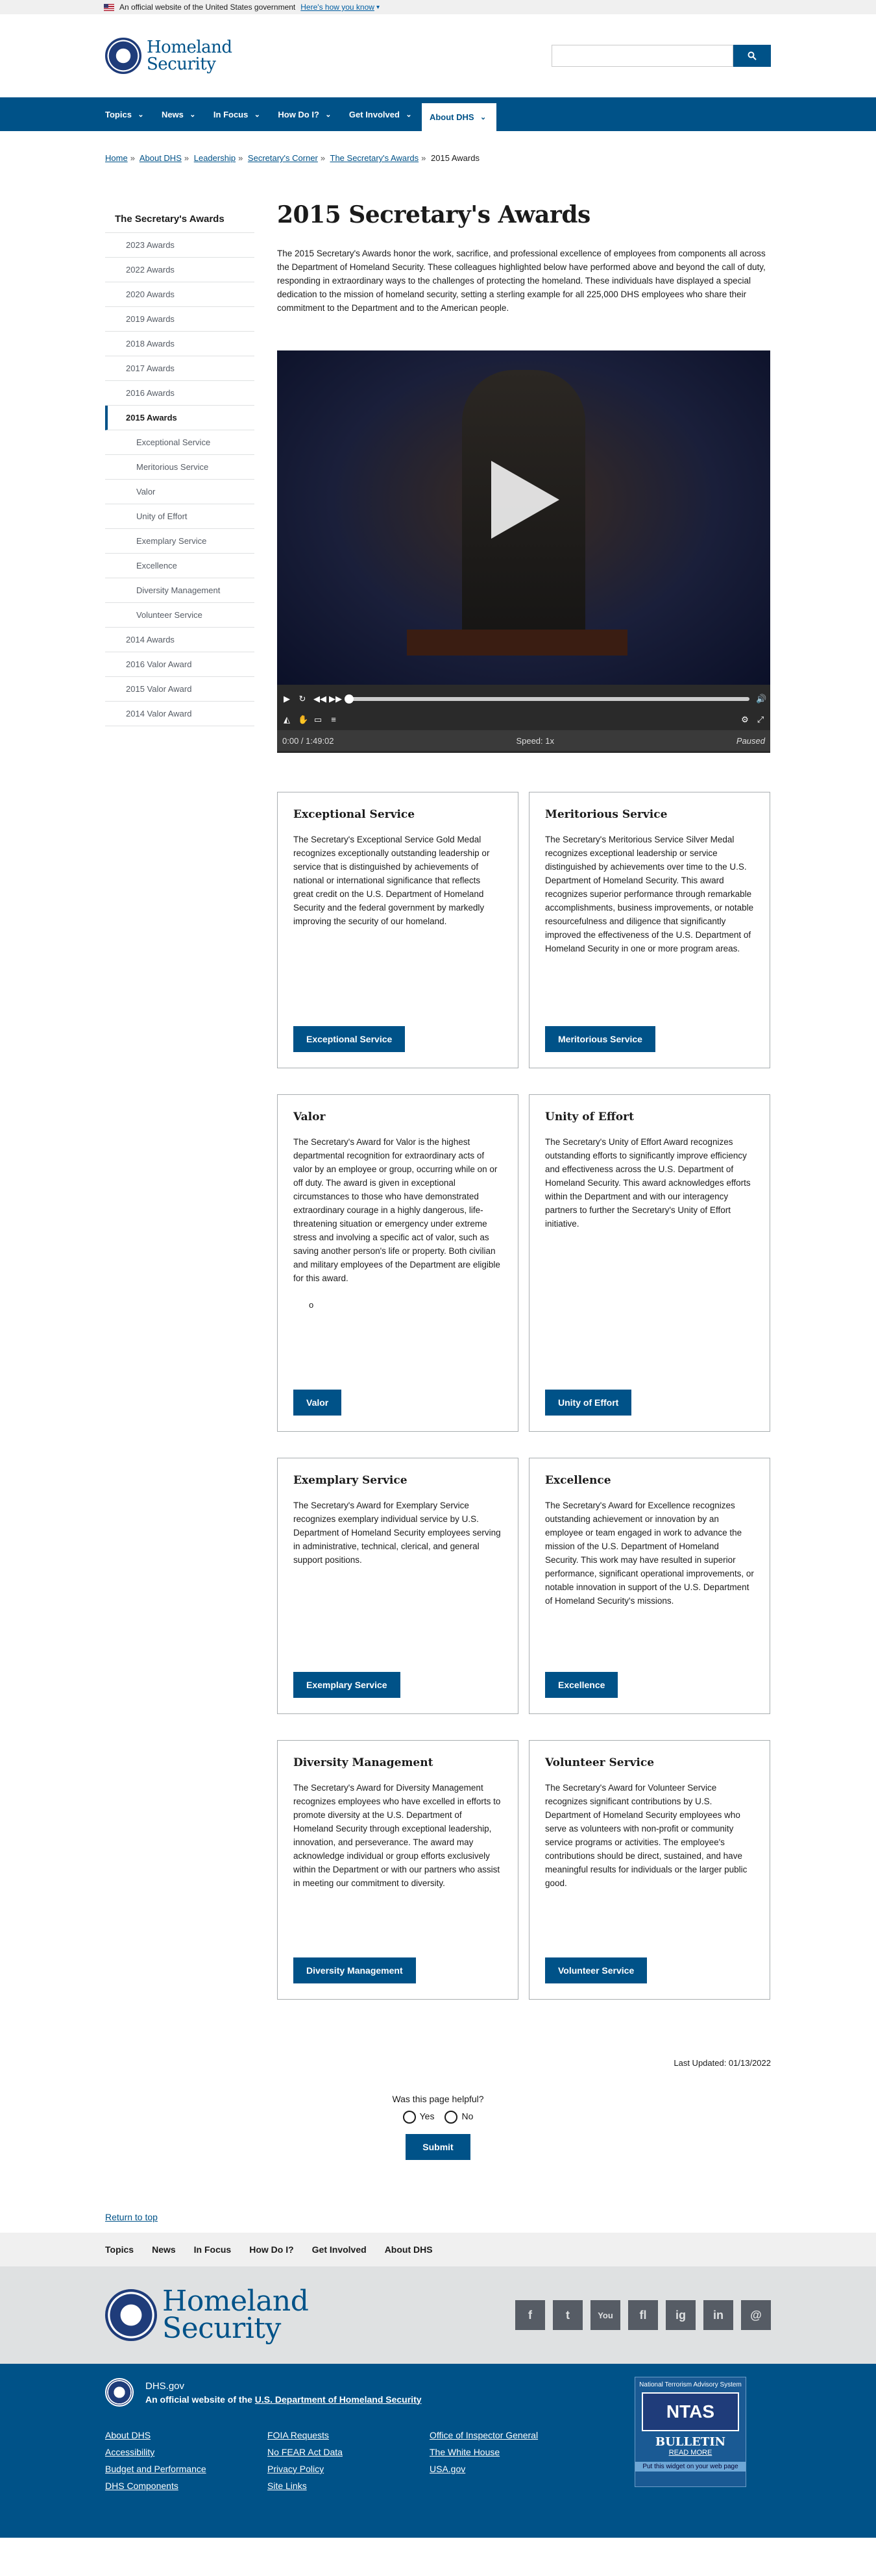 This screenshot has height=2576, width=876. Describe the element at coordinates (511, 2435) in the screenshot. I see `footer-link: Office of Inspector General` at that location.